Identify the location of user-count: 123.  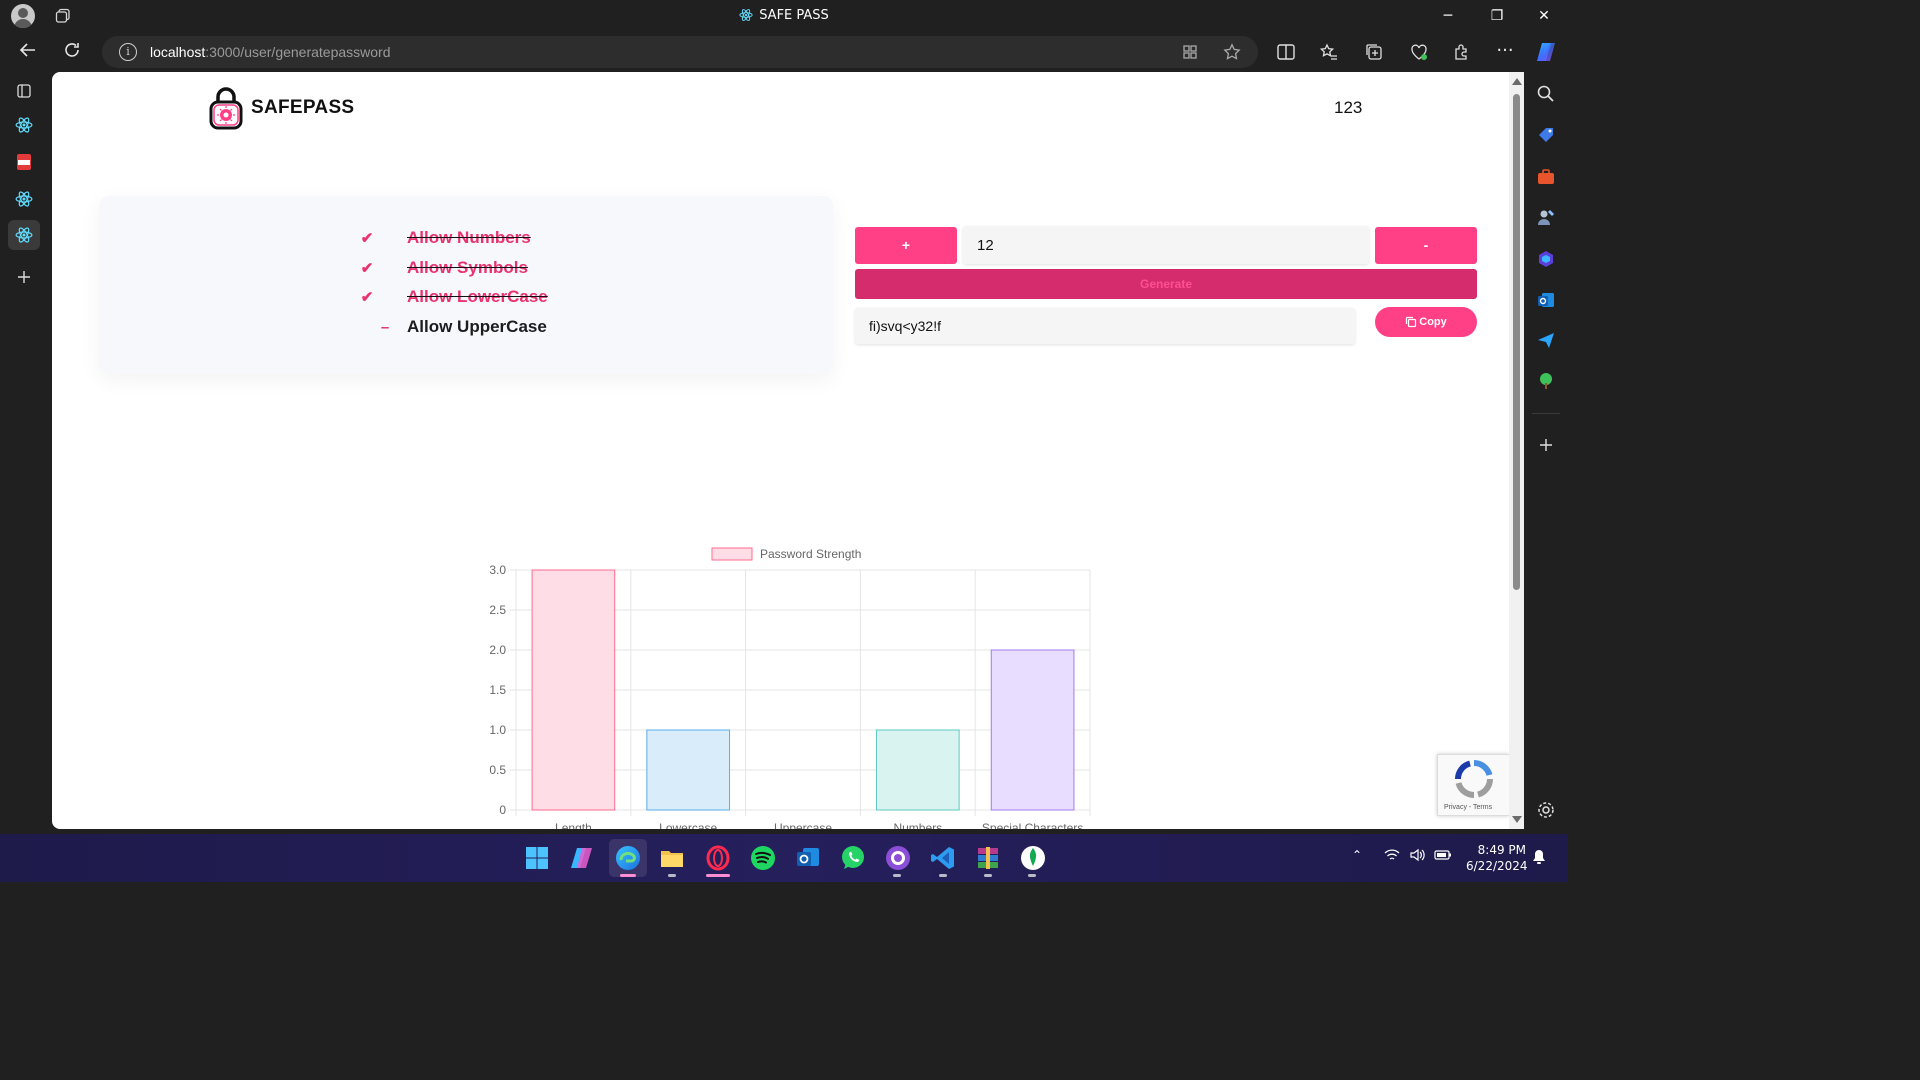
(1348, 108).